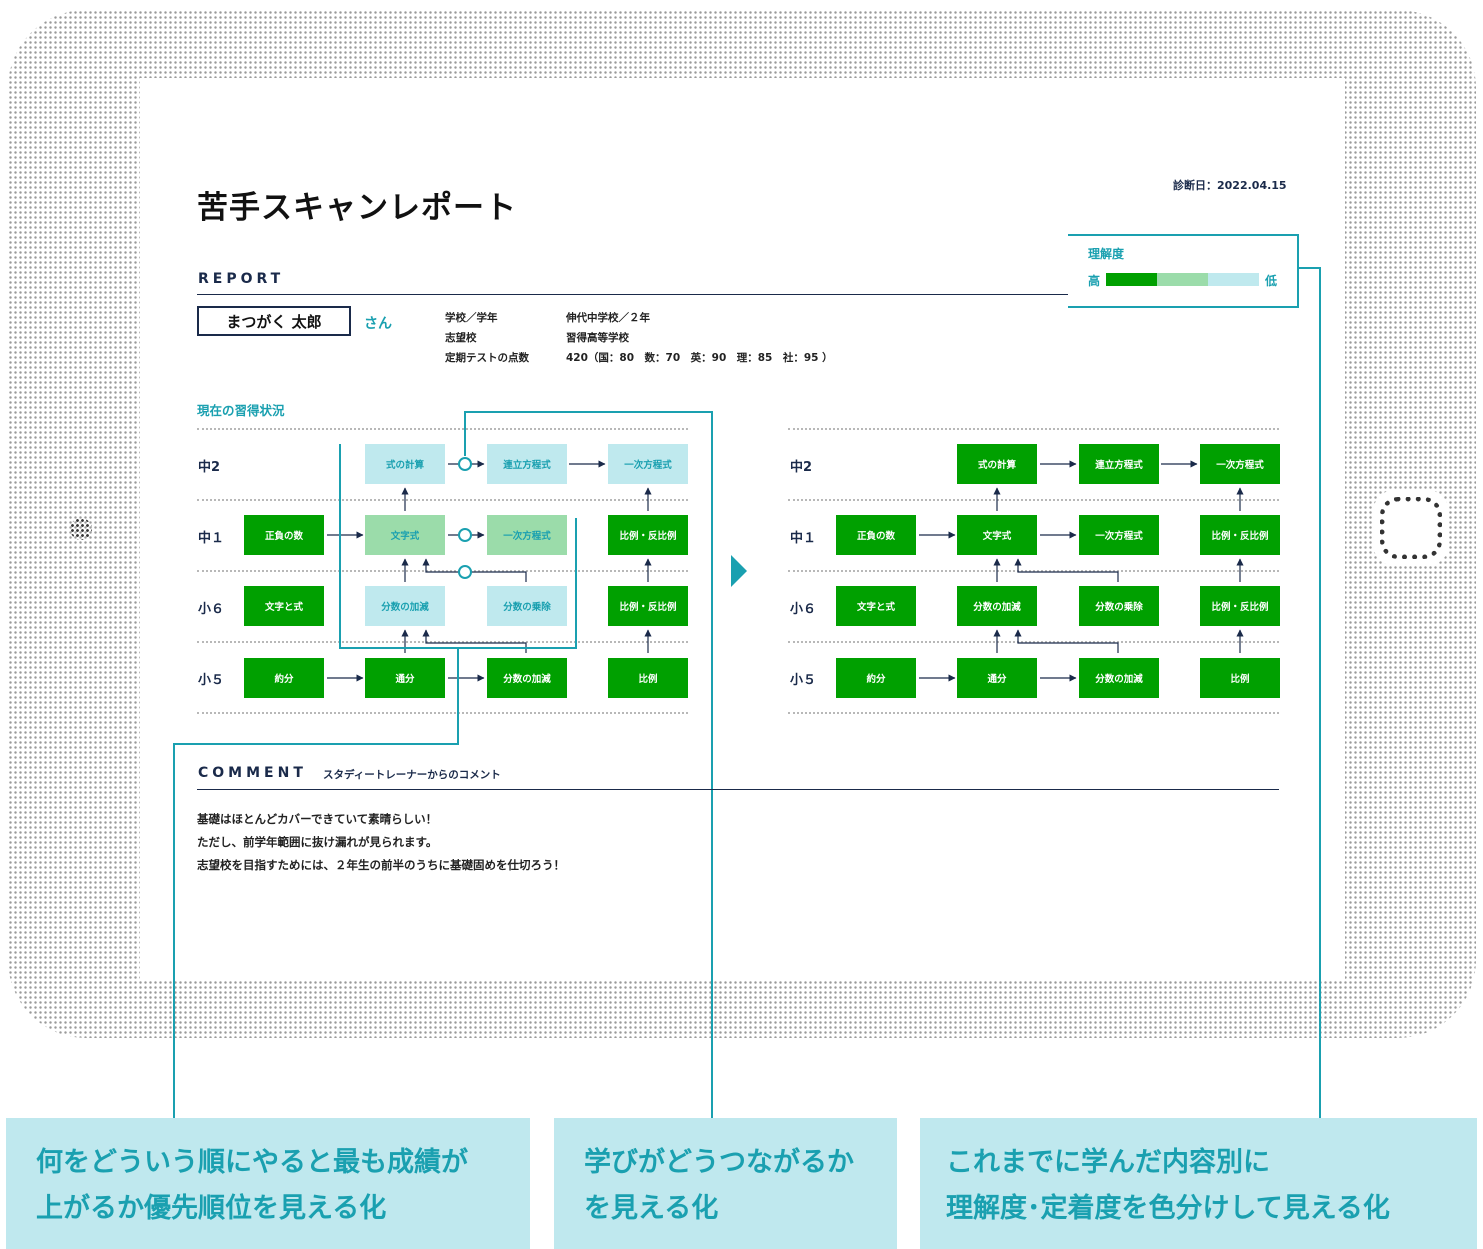 This screenshot has width=1483, height=1249. What do you see at coordinates (211, 1208) in the screenshot?
I see `callout-priority-line2: 上がるか優先順位を見える化` at bounding box center [211, 1208].